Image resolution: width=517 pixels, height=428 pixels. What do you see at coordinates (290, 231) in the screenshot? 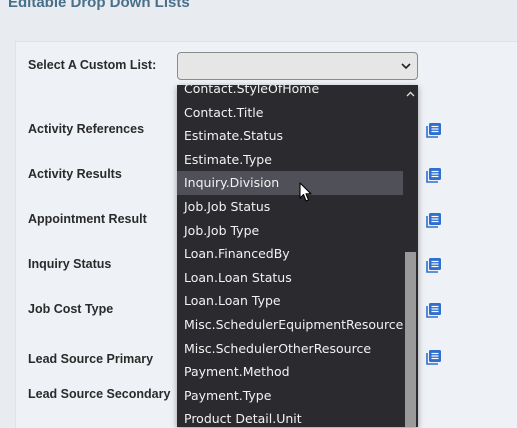
I see `dropdown-option: Job.Job Type` at bounding box center [290, 231].